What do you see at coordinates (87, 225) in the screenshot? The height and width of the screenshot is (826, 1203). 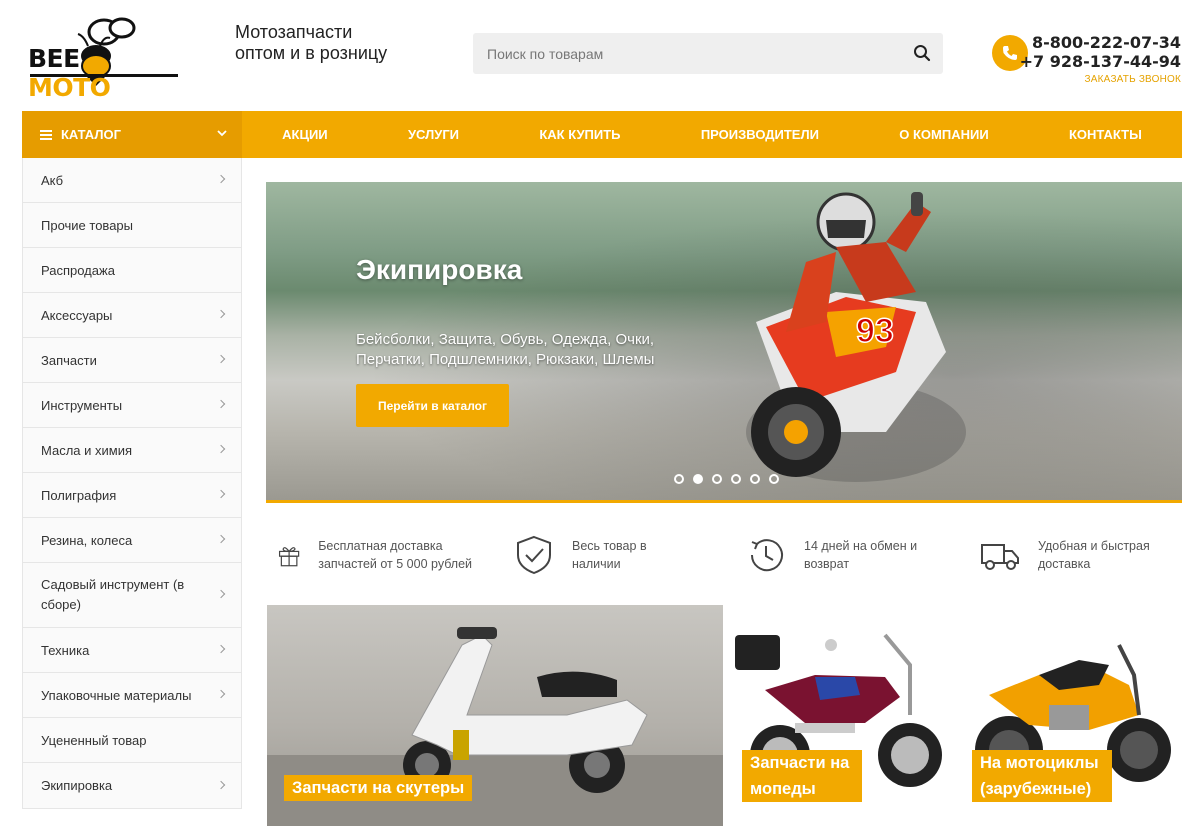 I see `sidebar-item-label: Прочие товары` at bounding box center [87, 225].